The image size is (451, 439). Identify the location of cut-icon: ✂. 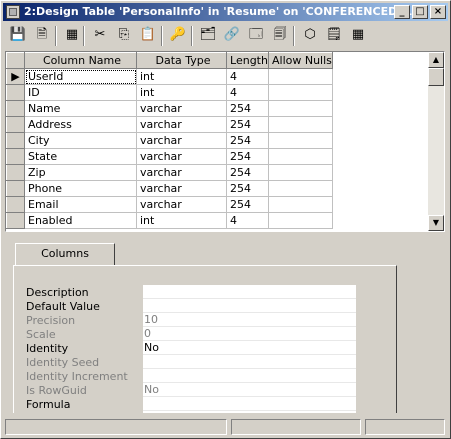
(100, 36).